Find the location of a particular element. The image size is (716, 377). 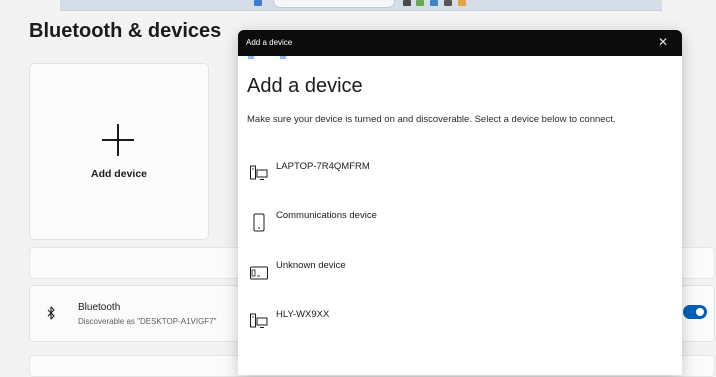

device-label: HLY-WX9XX is located at coordinates (303, 314).